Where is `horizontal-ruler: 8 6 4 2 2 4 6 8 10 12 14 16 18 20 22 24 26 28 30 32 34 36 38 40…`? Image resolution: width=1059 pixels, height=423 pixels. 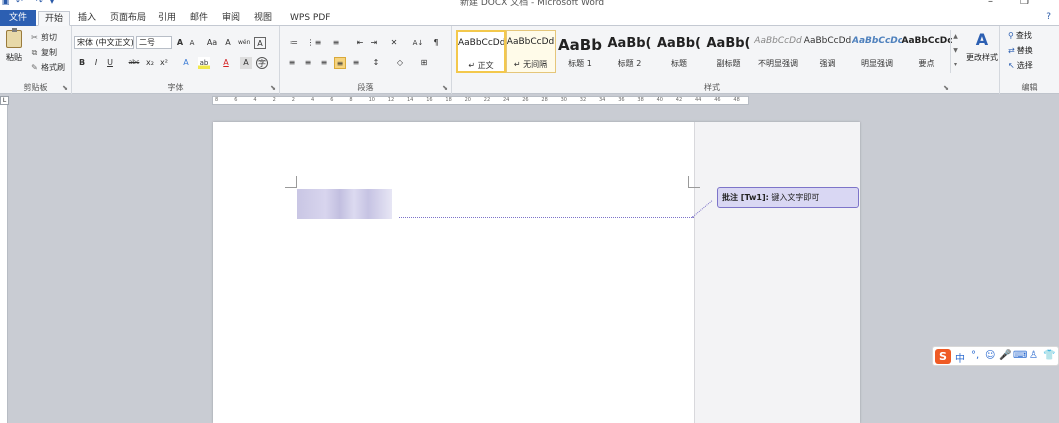
horizontal-ruler: 8 6 4 2 2 4 6 8 10 12 14 16 18 20 22 24 26 28 30 32 34 36 38 40… is located at coordinates (480, 100).